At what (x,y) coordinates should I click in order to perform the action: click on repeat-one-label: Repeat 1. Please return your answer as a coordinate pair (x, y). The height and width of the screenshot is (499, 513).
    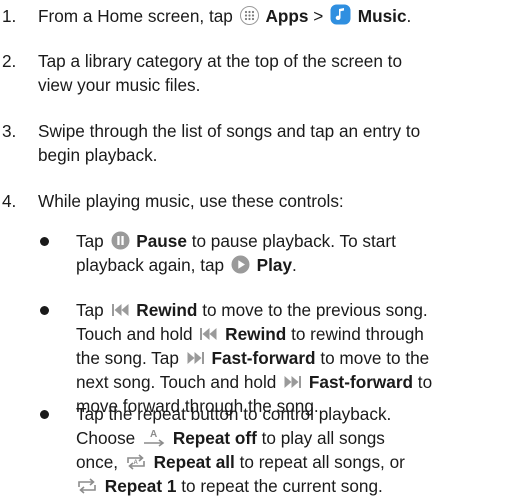
    Looking at the image, I should click on (140, 486).